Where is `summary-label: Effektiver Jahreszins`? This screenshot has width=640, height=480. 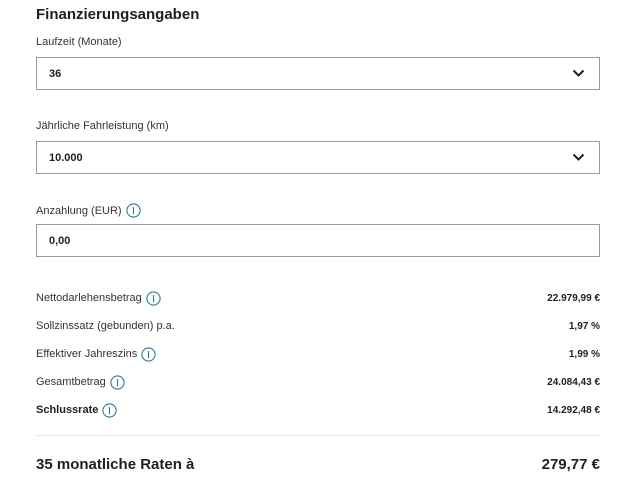 summary-label: Effektiver Jahreszins is located at coordinates (87, 354).